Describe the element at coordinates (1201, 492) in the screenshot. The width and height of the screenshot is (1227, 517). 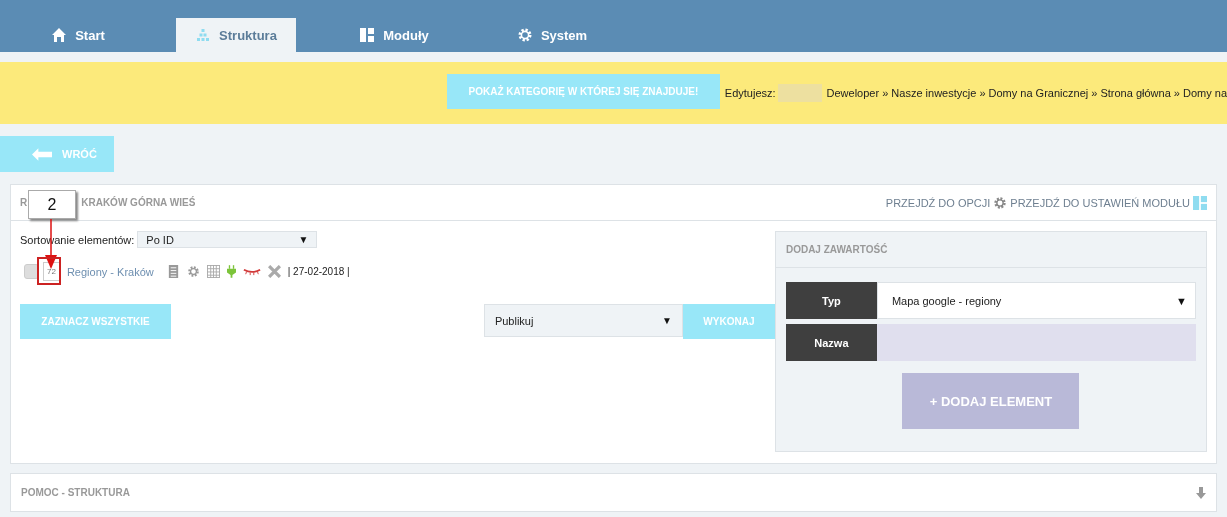
I see `arrow-down-icon` at that location.